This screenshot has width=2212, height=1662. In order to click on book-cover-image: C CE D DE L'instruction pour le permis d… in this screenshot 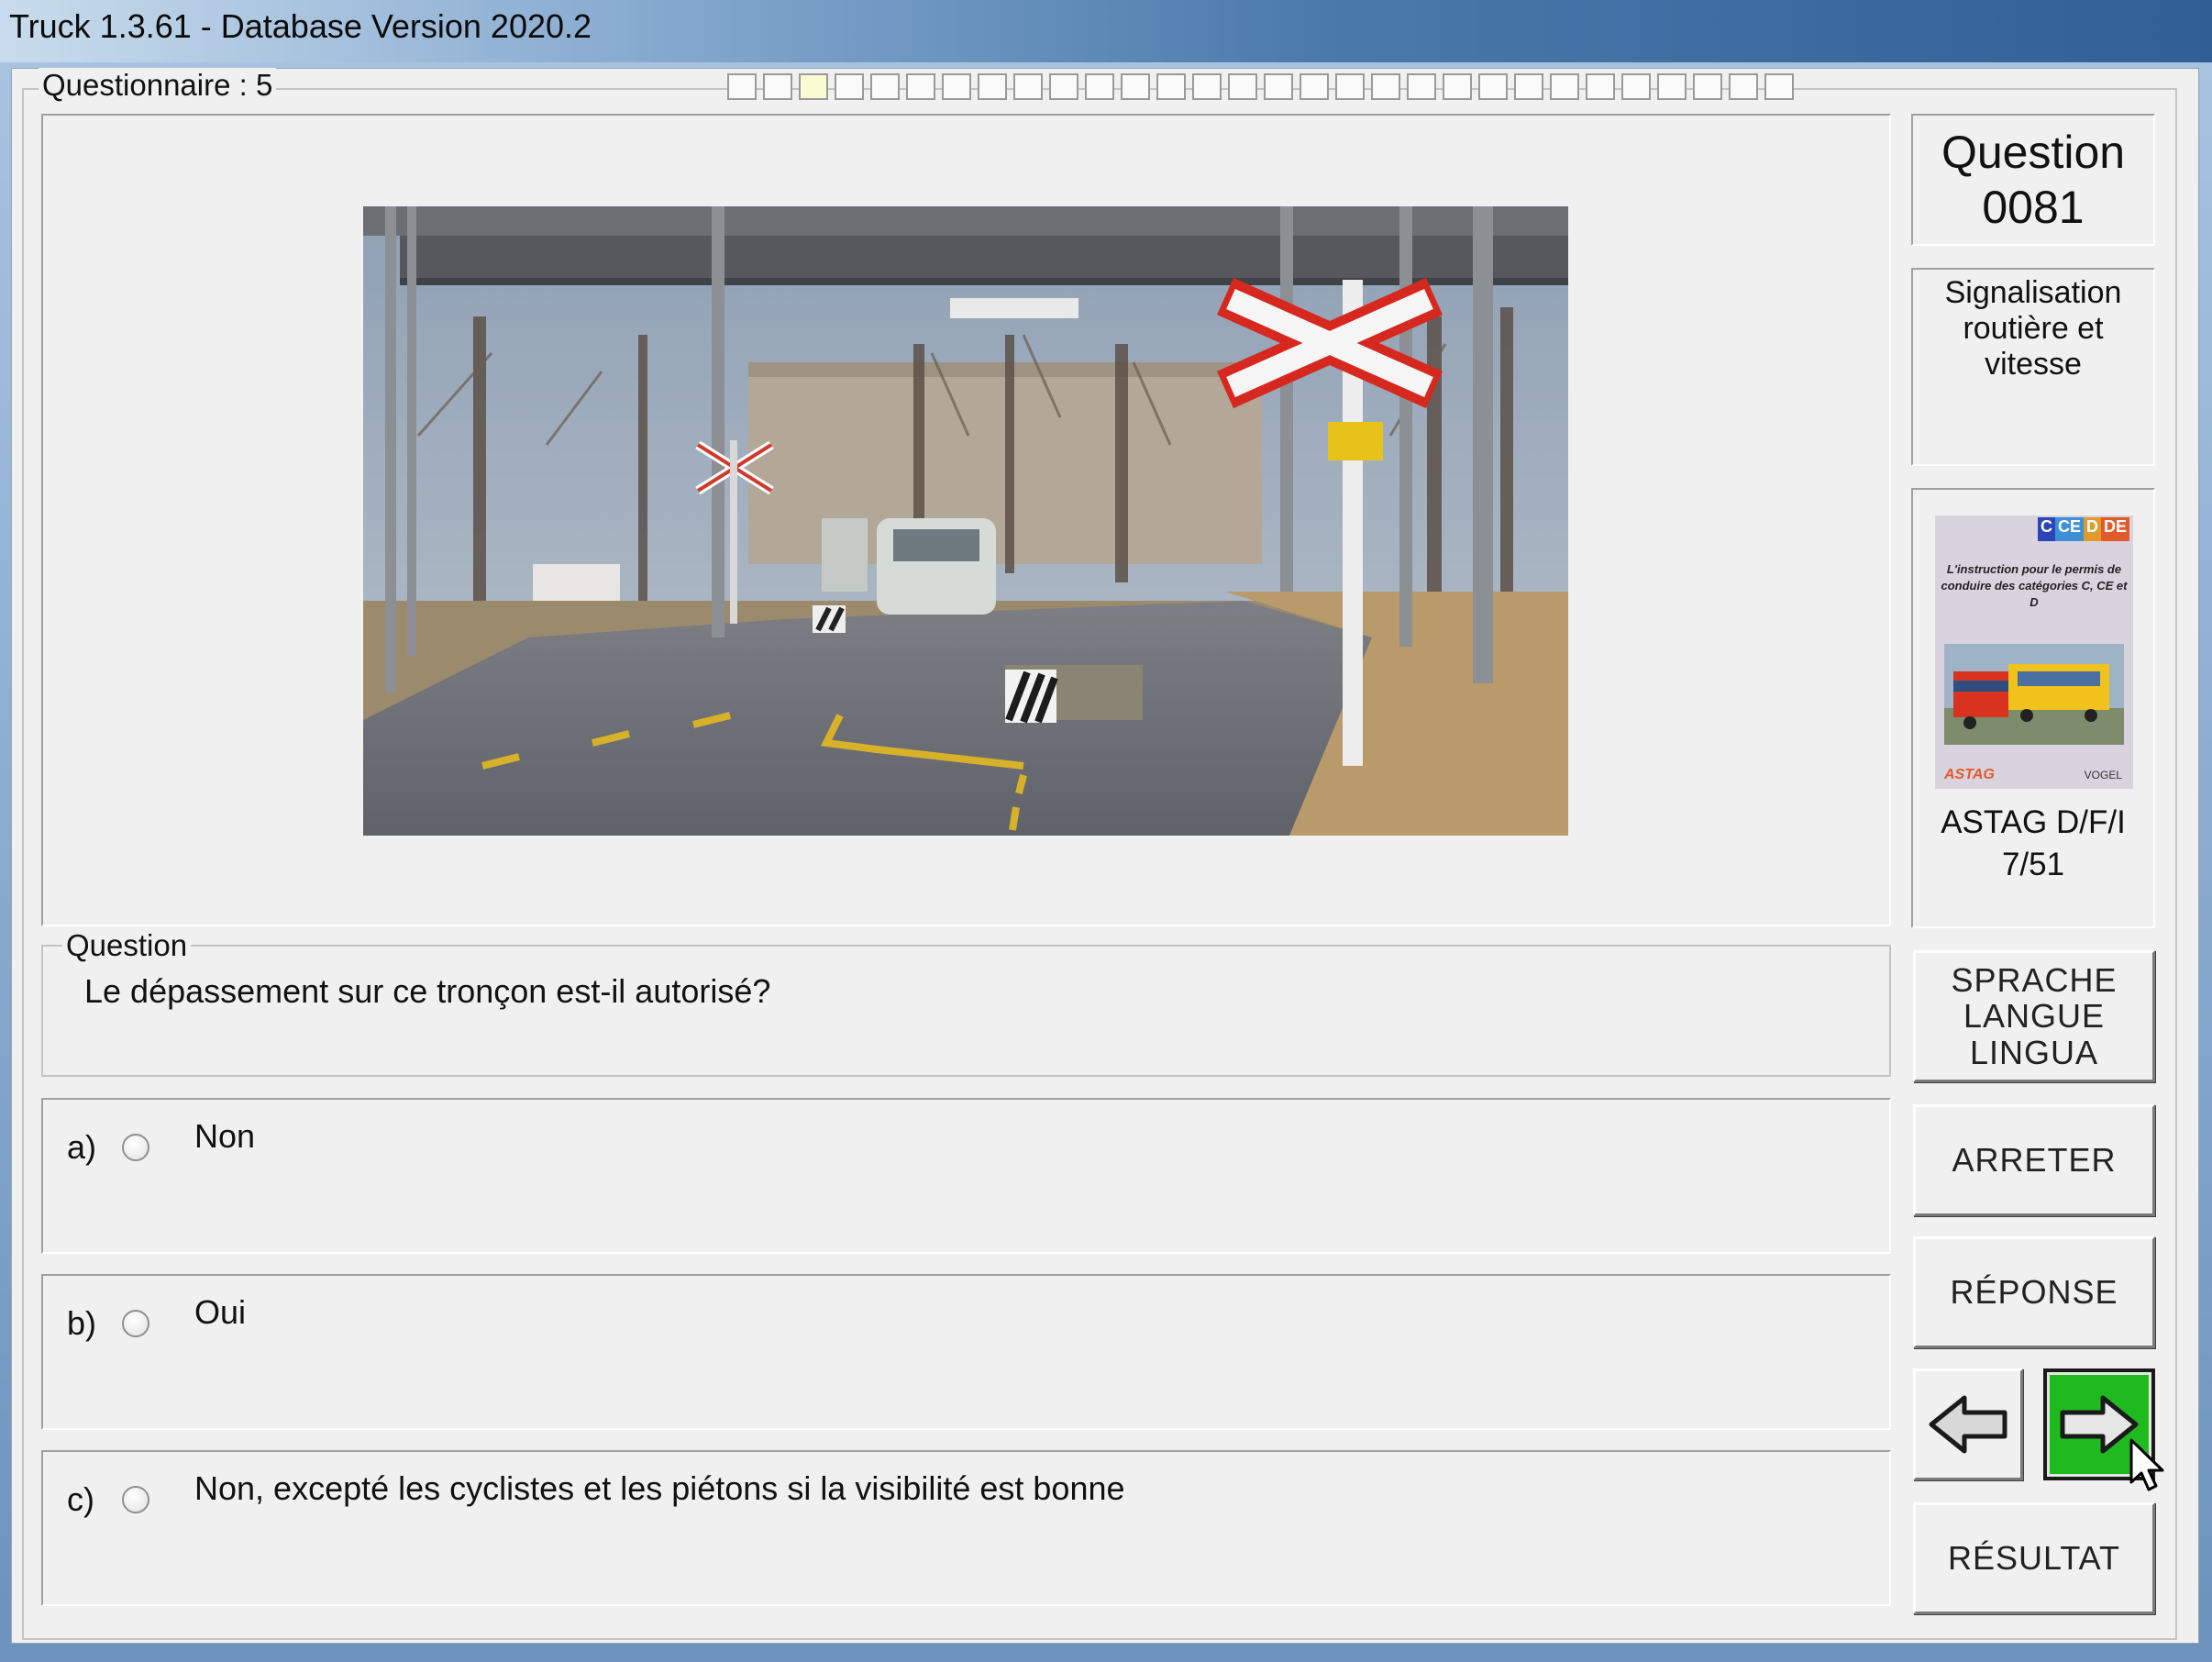, I will do `click(2034, 652)`.